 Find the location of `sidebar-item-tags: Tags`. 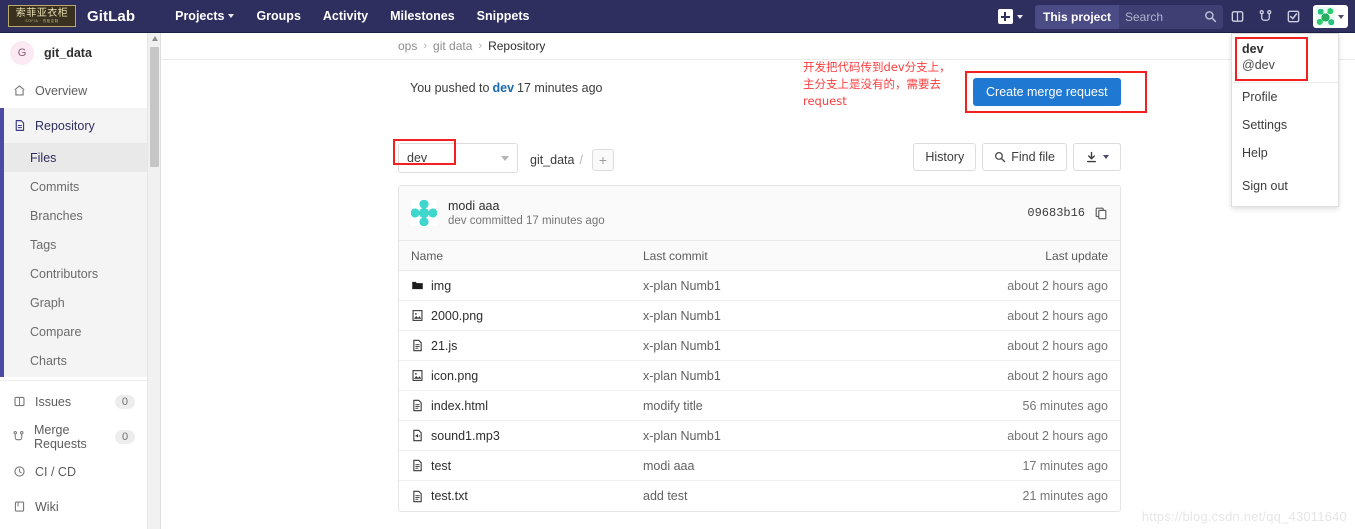

sidebar-item-tags: Tags is located at coordinates (73, 244).